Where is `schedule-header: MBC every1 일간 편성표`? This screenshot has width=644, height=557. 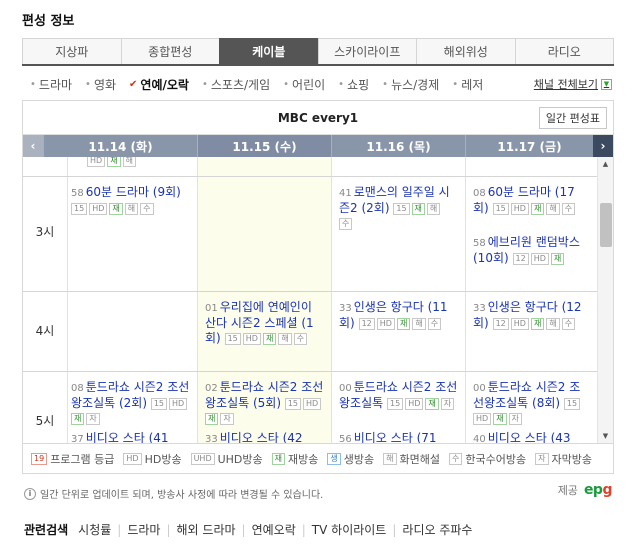
schedule-header: MBC every1 일간 편성표 is located at coordinates (318, 118).